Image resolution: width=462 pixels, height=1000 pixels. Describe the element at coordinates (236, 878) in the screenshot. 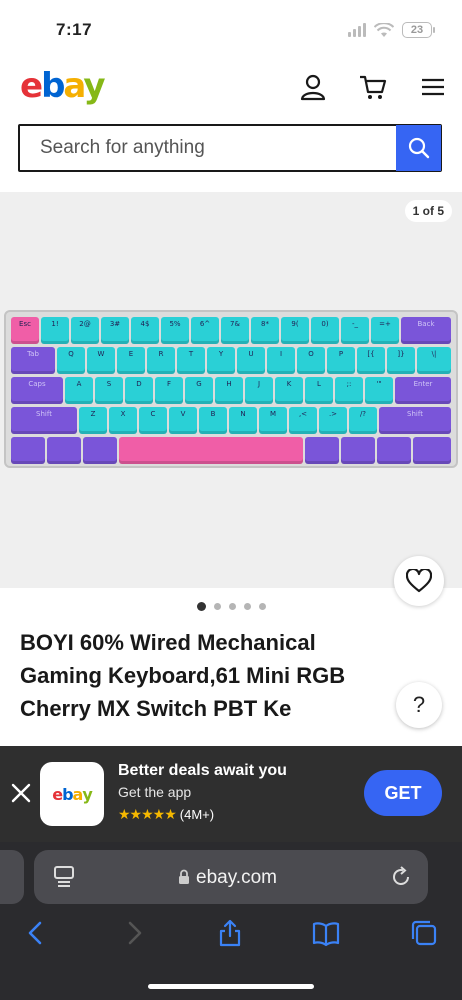

I see `url-text: ebay.com` at that location.